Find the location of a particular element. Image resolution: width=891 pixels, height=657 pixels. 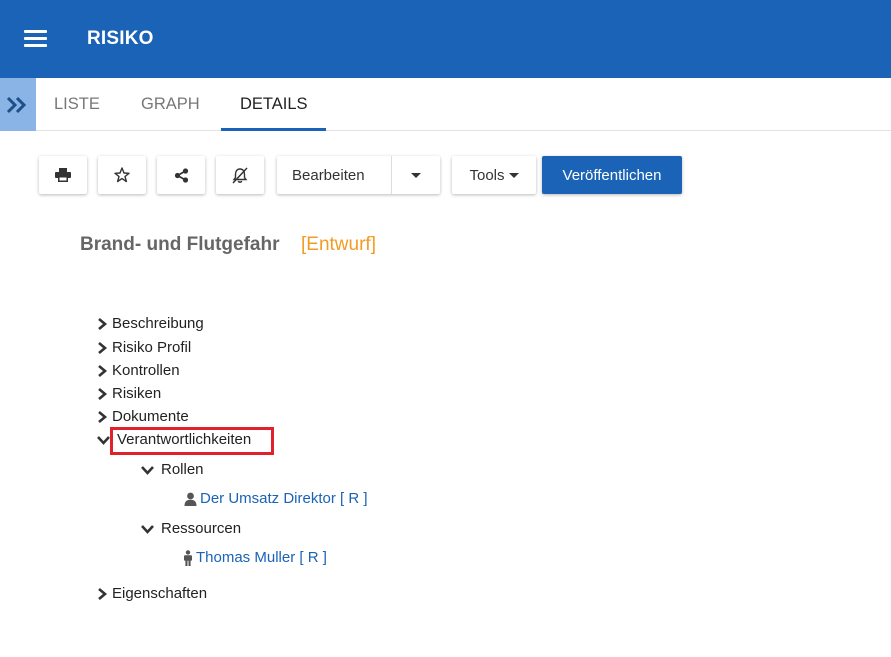

notifications-button is located at coordinates (240, 175).